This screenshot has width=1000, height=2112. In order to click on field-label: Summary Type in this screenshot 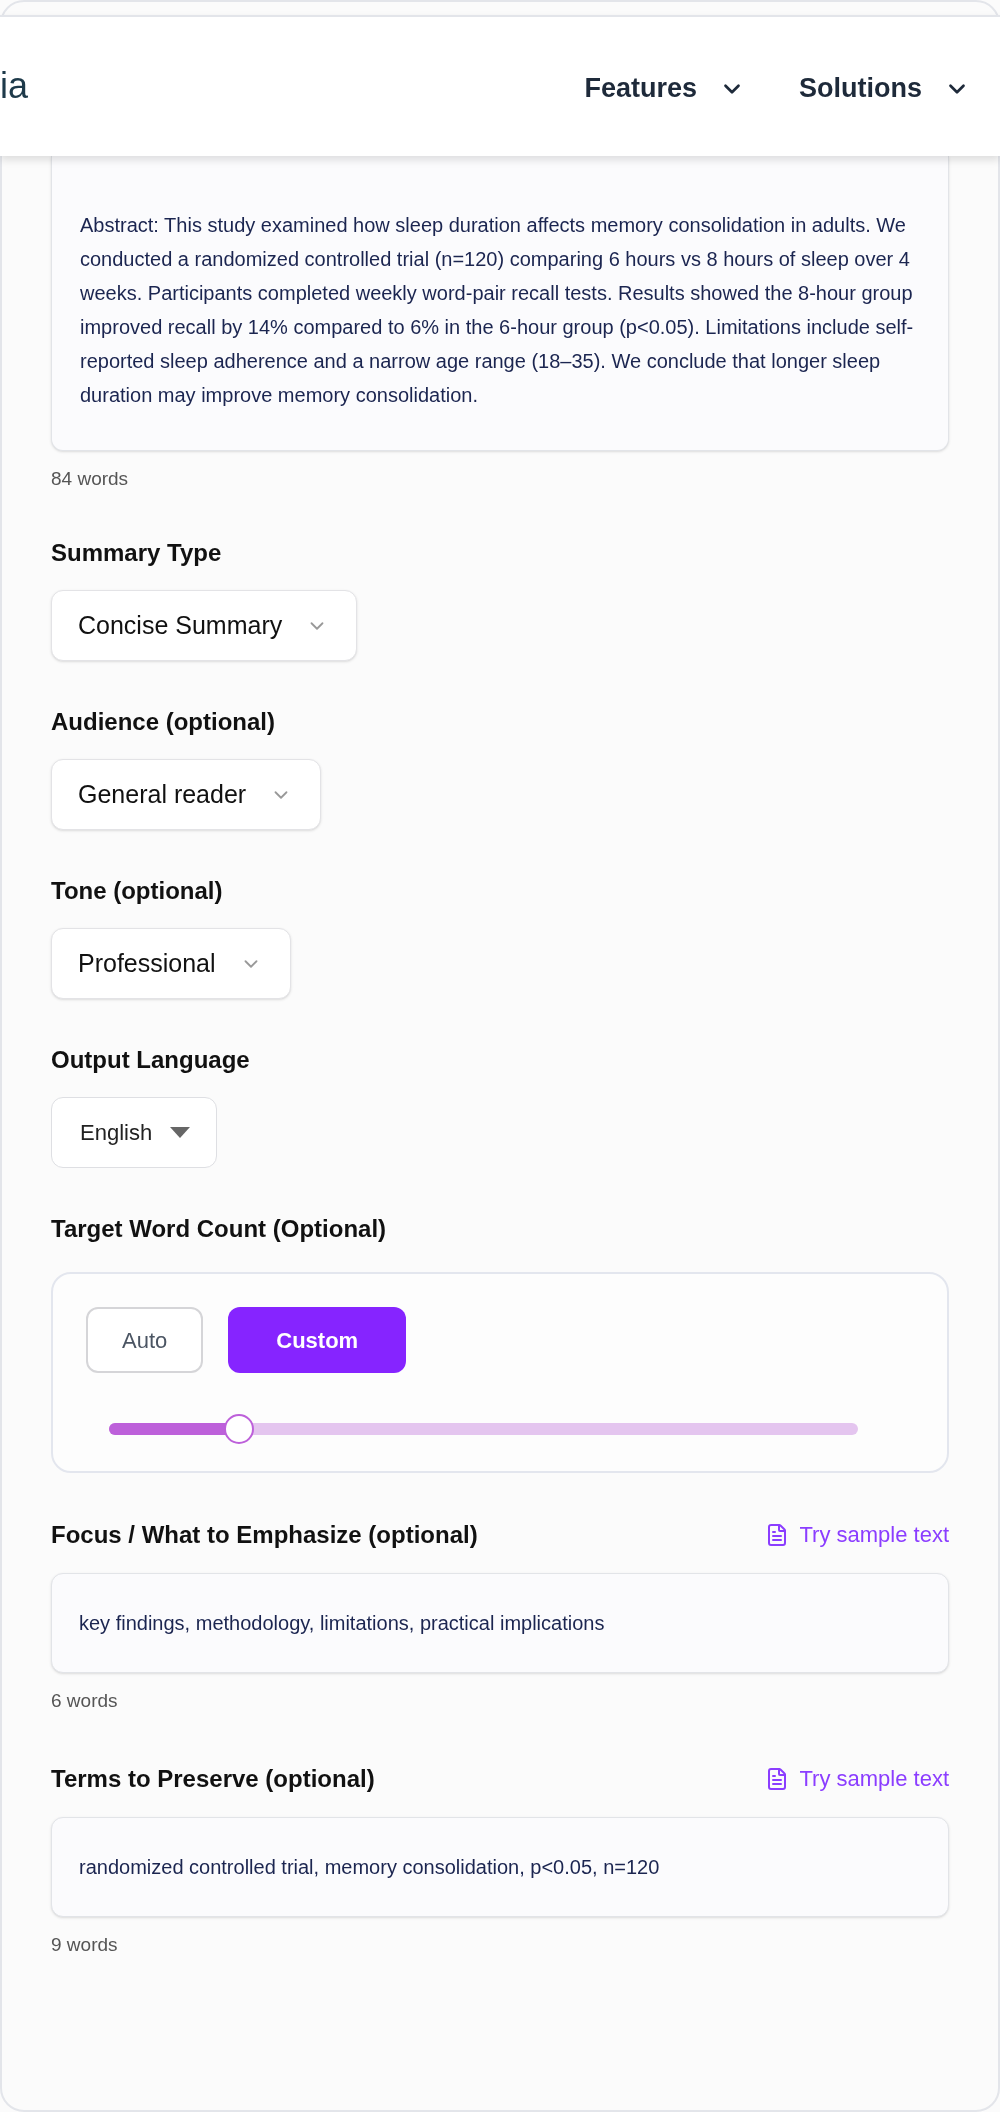, I will do `click(137, 553)`.